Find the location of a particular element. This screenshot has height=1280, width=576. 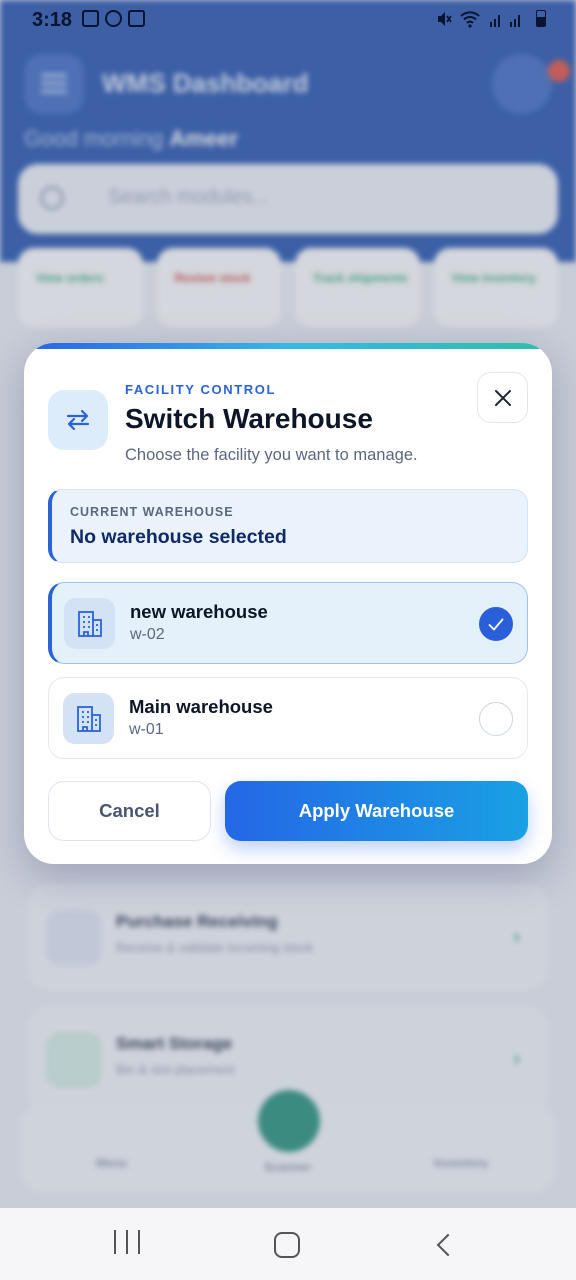

notification-icons is located at coordinates (113, 18).